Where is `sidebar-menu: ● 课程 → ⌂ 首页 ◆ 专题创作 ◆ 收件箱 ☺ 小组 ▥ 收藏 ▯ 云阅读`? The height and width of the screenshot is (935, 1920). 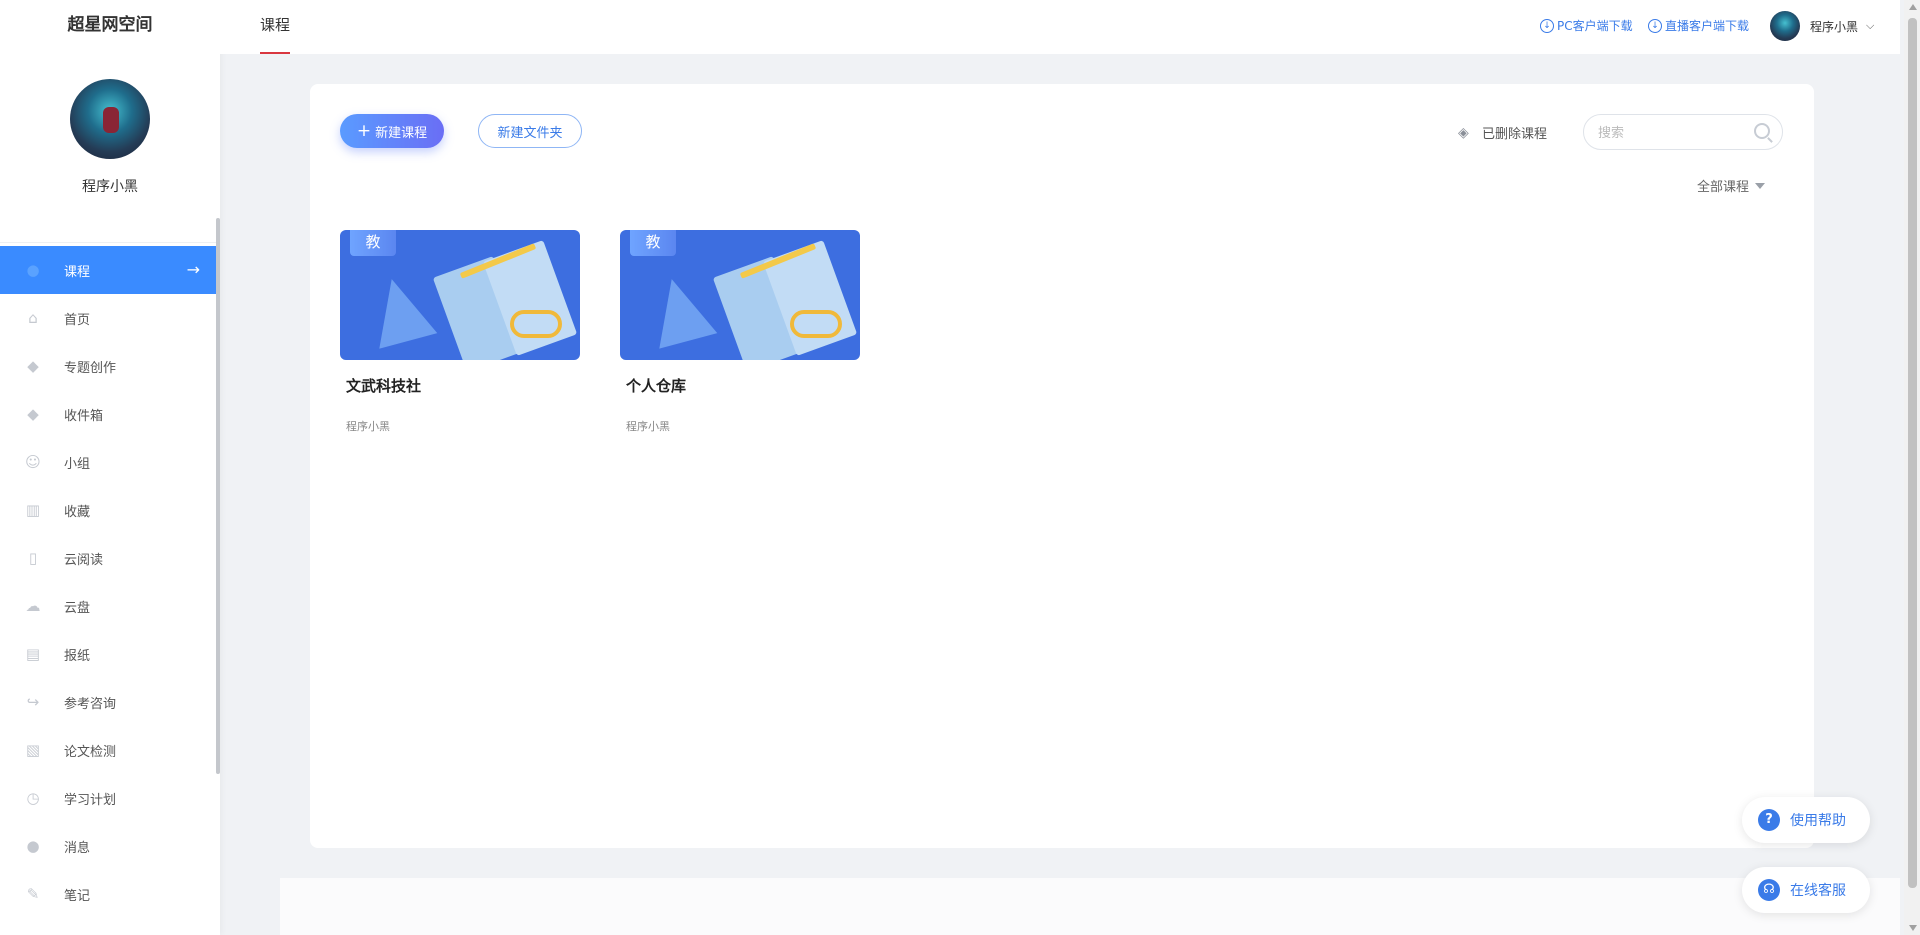
sidebar-menu: ● 课程 → ⌂ 首页 ◆ 专题创作 ◆ 收件箱 ☺ 小组 ▥ 收藏 ▯ 云阅读 is located at coordinates (110, 582).